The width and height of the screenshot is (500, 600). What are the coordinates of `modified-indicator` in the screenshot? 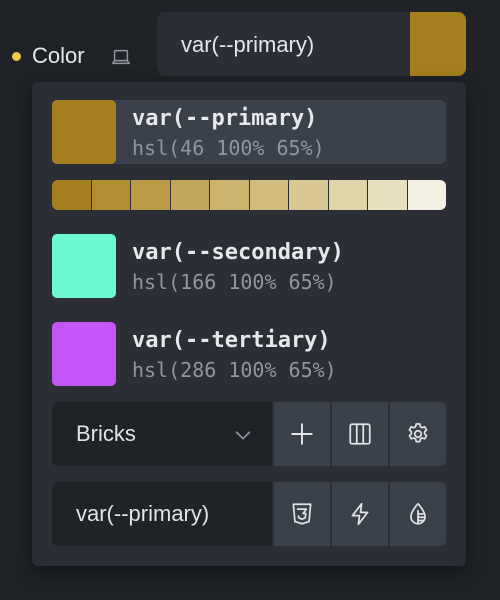 It's located at (16, 56).